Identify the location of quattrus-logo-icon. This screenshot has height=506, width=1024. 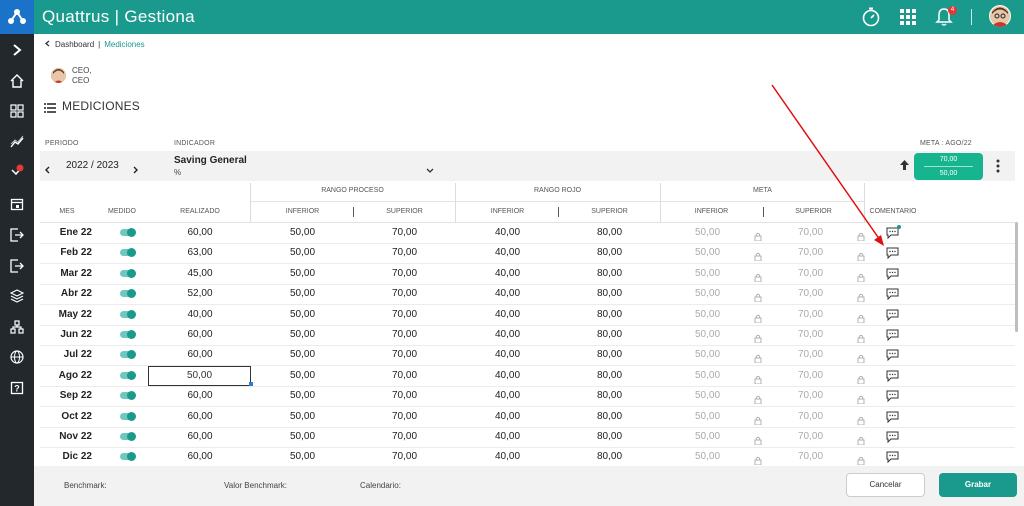
(17, 17).